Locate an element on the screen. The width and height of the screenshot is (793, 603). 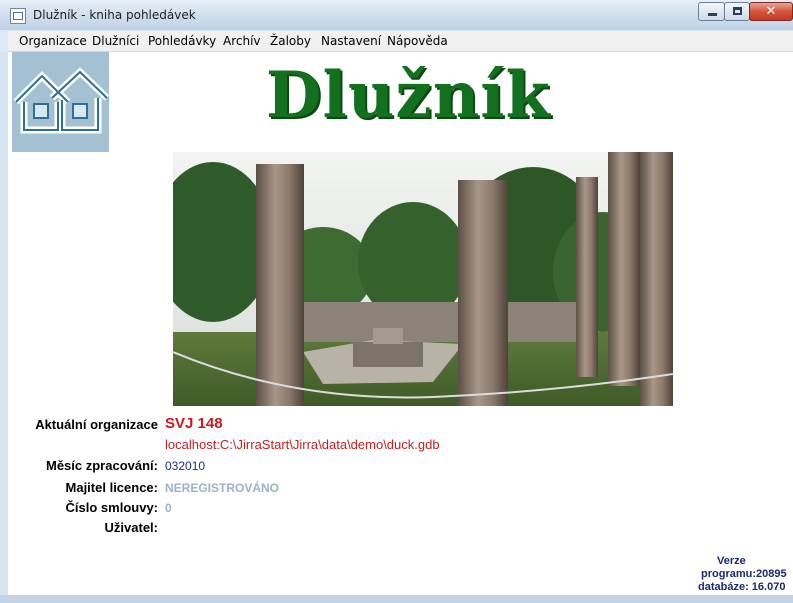
close-icon: ✕ is located at coordinates (771, 11).